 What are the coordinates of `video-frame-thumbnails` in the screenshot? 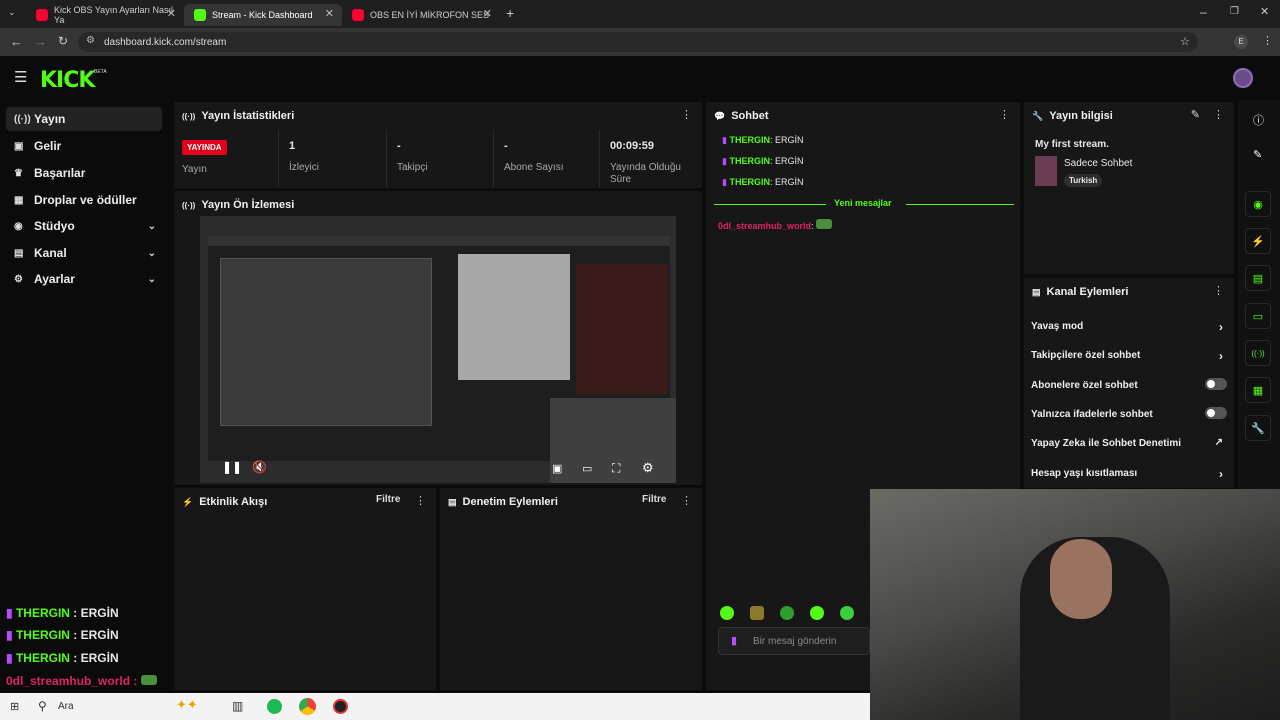 It's located at (622, 329).